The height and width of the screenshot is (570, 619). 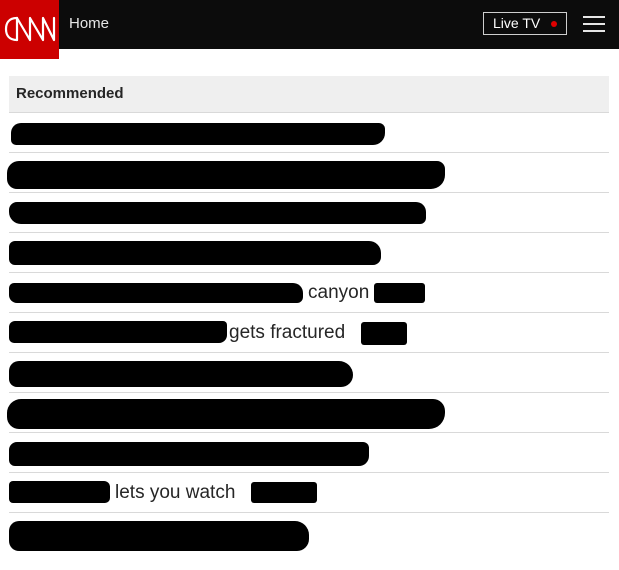 I want to click on list-item: canyon, so click(x=309, y=293).